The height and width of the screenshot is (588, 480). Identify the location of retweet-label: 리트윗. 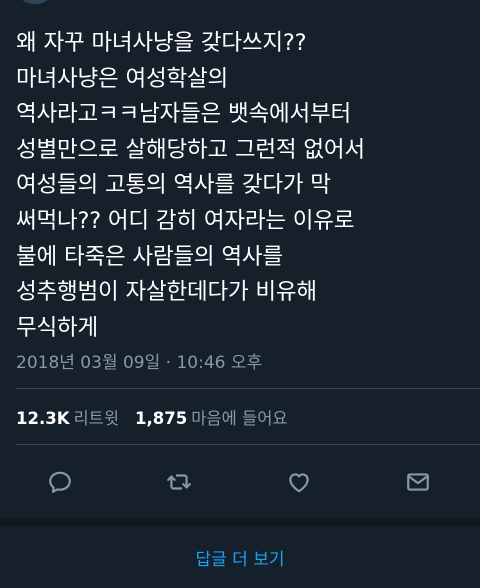
(97, 418).